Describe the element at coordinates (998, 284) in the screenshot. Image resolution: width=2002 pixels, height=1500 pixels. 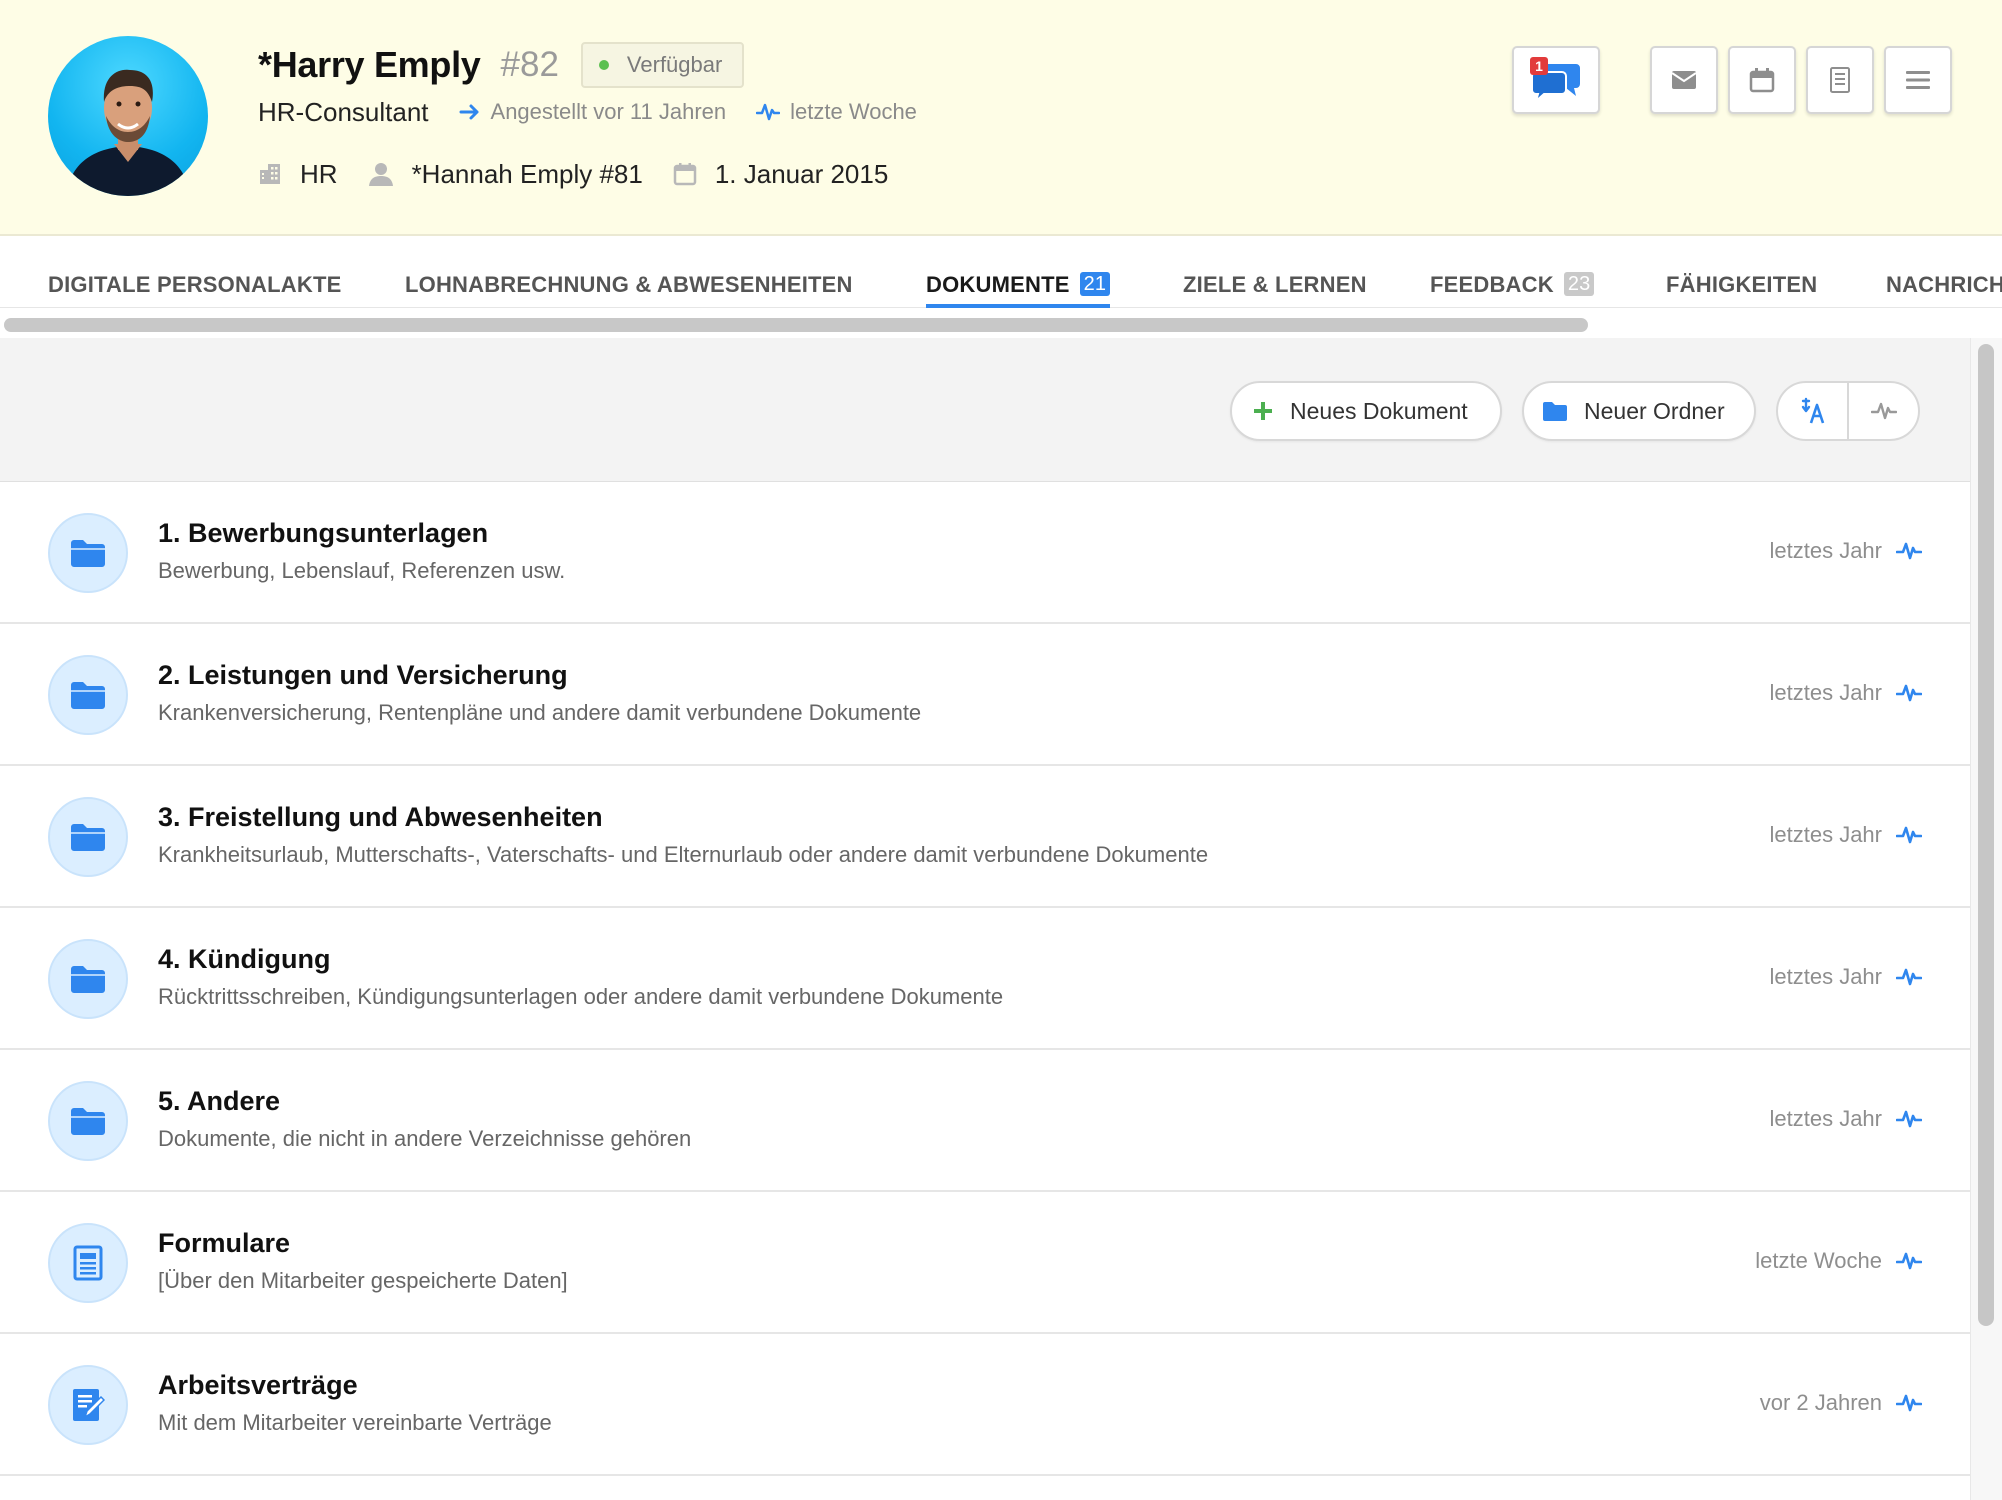
I see `tab-label: DOKUMENTE` at that location.